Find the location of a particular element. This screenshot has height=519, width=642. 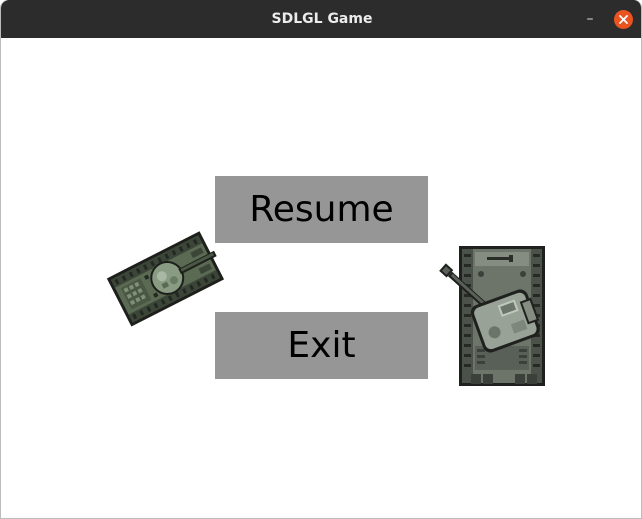

enemy-tank-sprite is located at coordinates (481, 314).